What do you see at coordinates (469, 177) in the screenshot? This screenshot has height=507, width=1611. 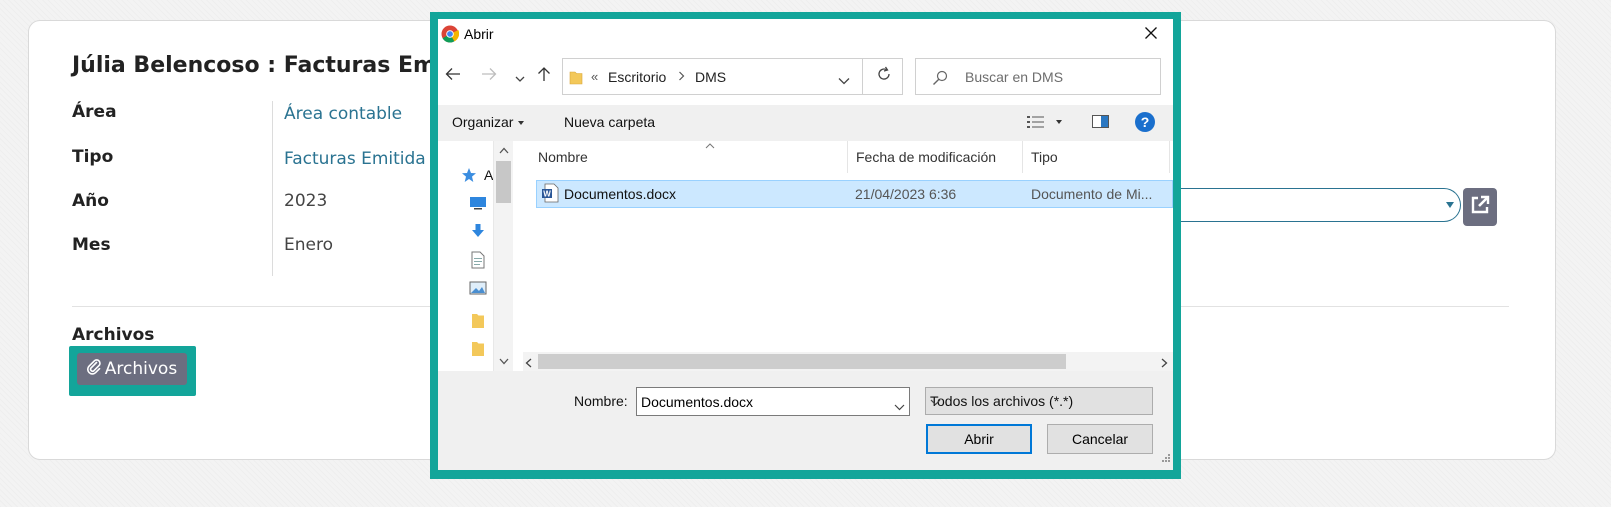 I see `quick-access-star-icon` at bounding box center [469, 177].